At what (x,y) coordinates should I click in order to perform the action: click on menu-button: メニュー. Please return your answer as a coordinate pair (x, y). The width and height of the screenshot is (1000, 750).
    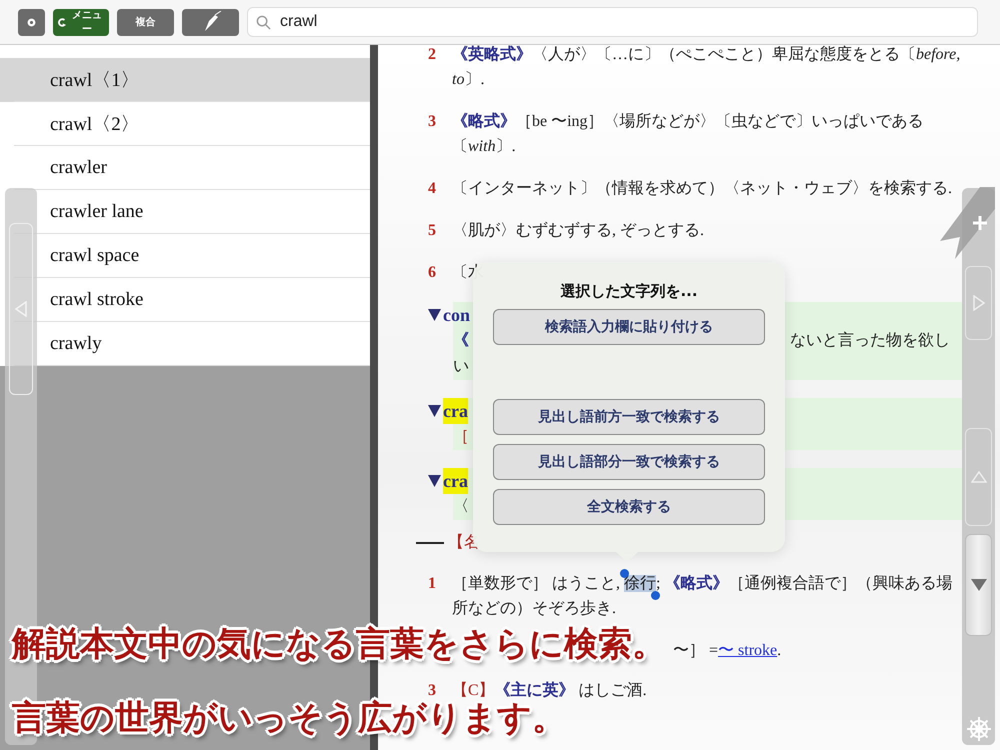
    Looking at the image, I should click on (81, 22).